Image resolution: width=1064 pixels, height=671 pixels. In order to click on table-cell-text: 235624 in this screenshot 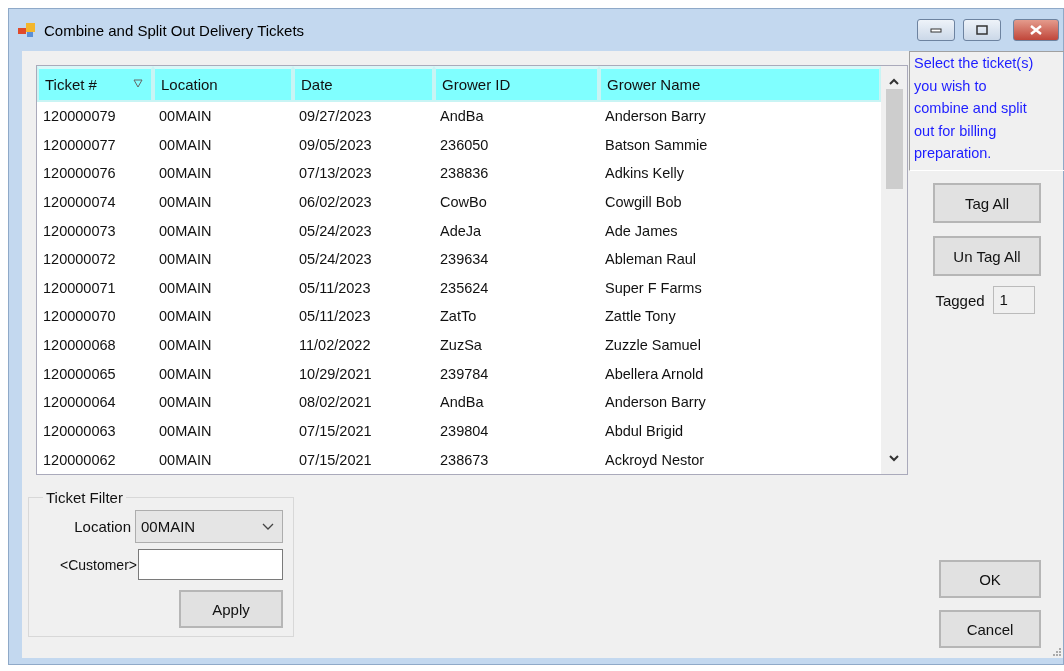, I will do `click(464, 287)`.